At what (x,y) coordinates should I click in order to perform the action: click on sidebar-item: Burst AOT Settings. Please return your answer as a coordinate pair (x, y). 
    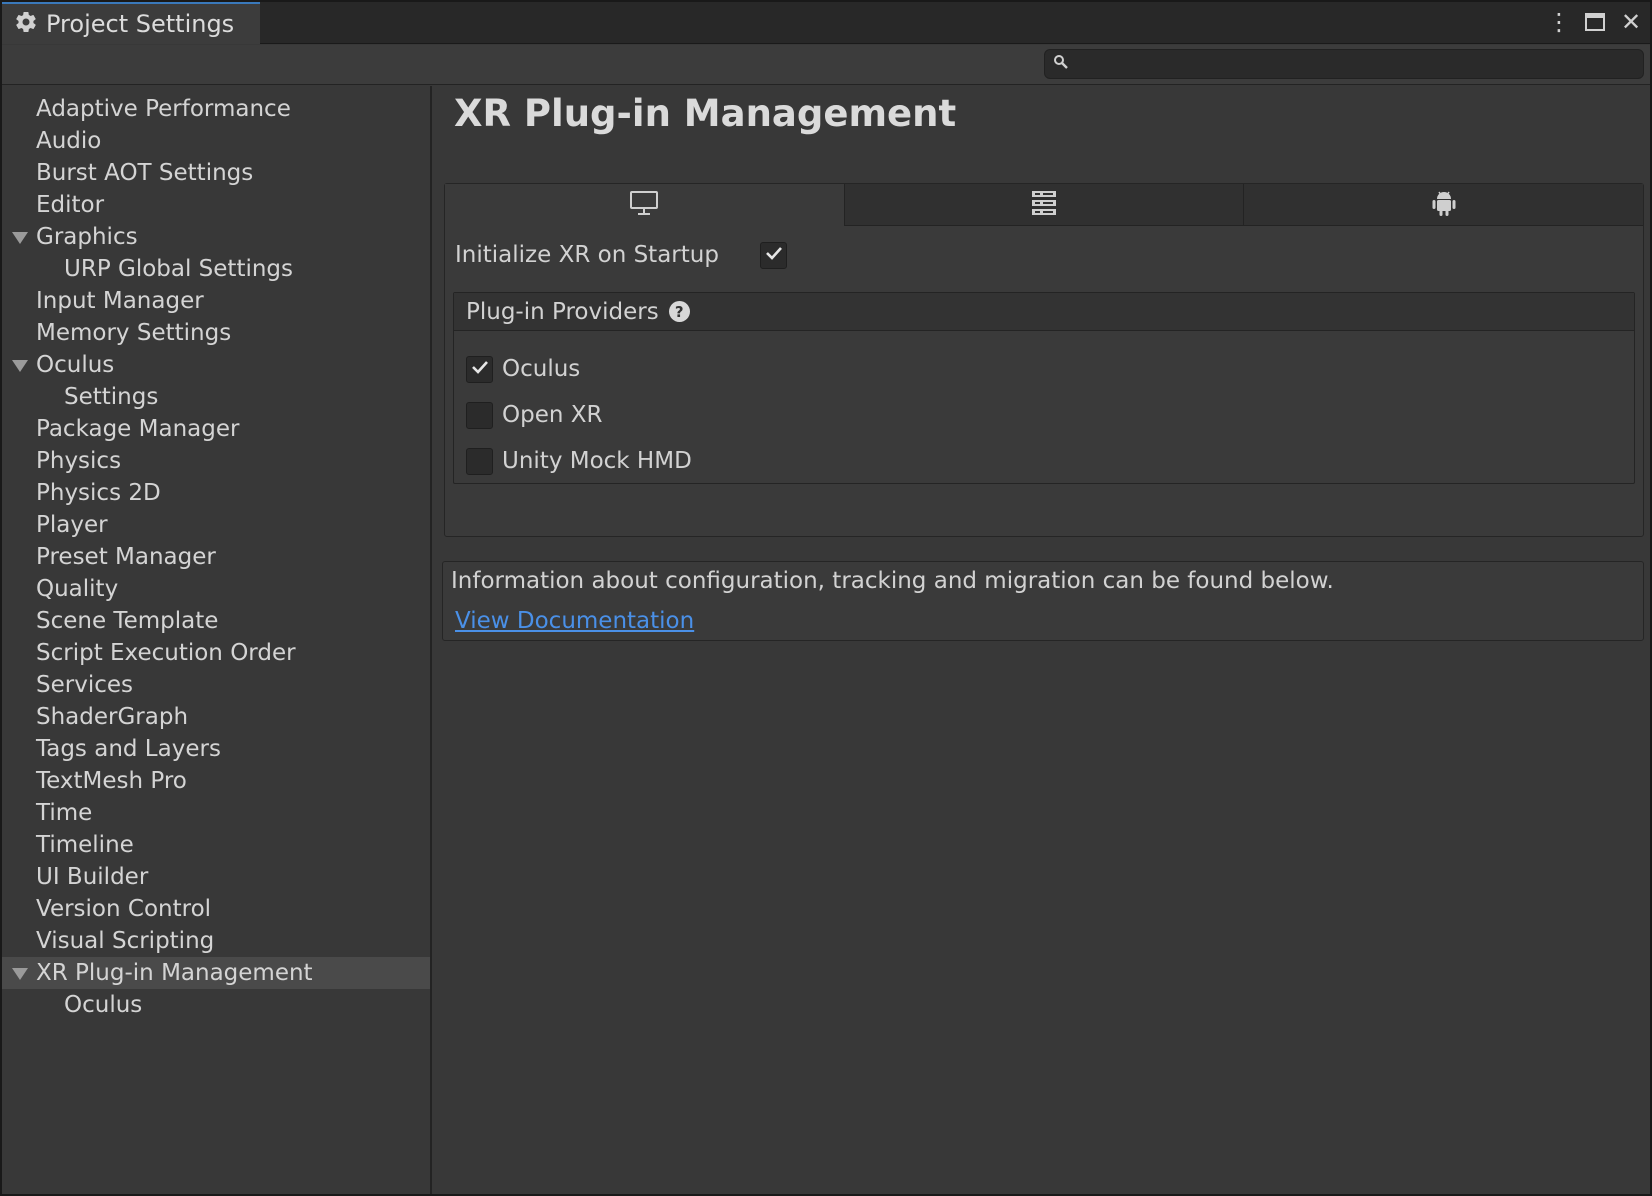
    Looking at the image, I should click on (216, 173).